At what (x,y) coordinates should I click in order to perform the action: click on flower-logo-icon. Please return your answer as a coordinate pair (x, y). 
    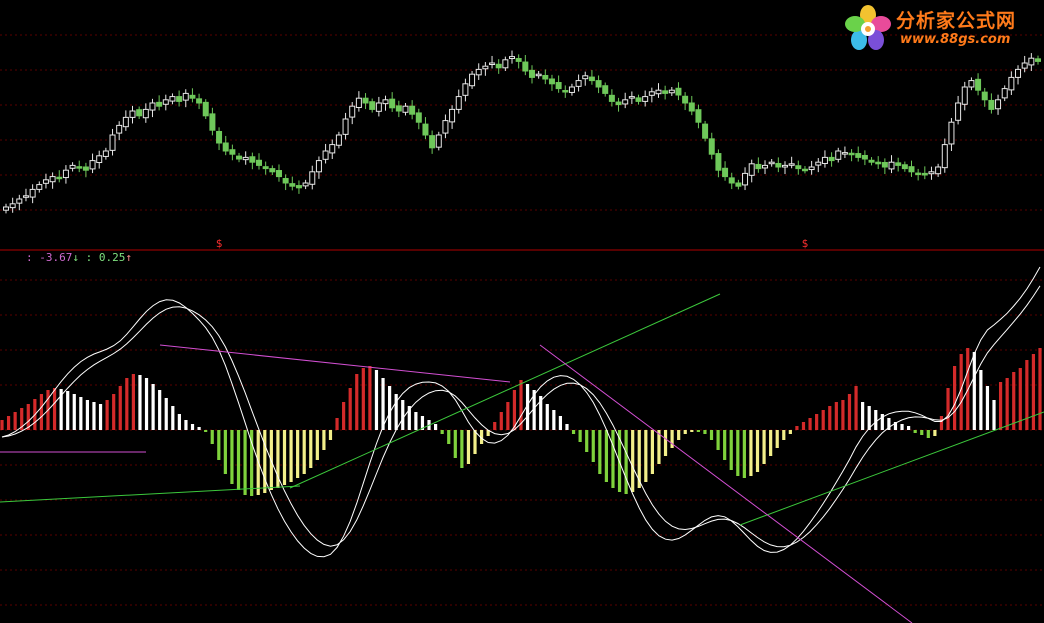
    Looking at the image, I should click on (868, 27).